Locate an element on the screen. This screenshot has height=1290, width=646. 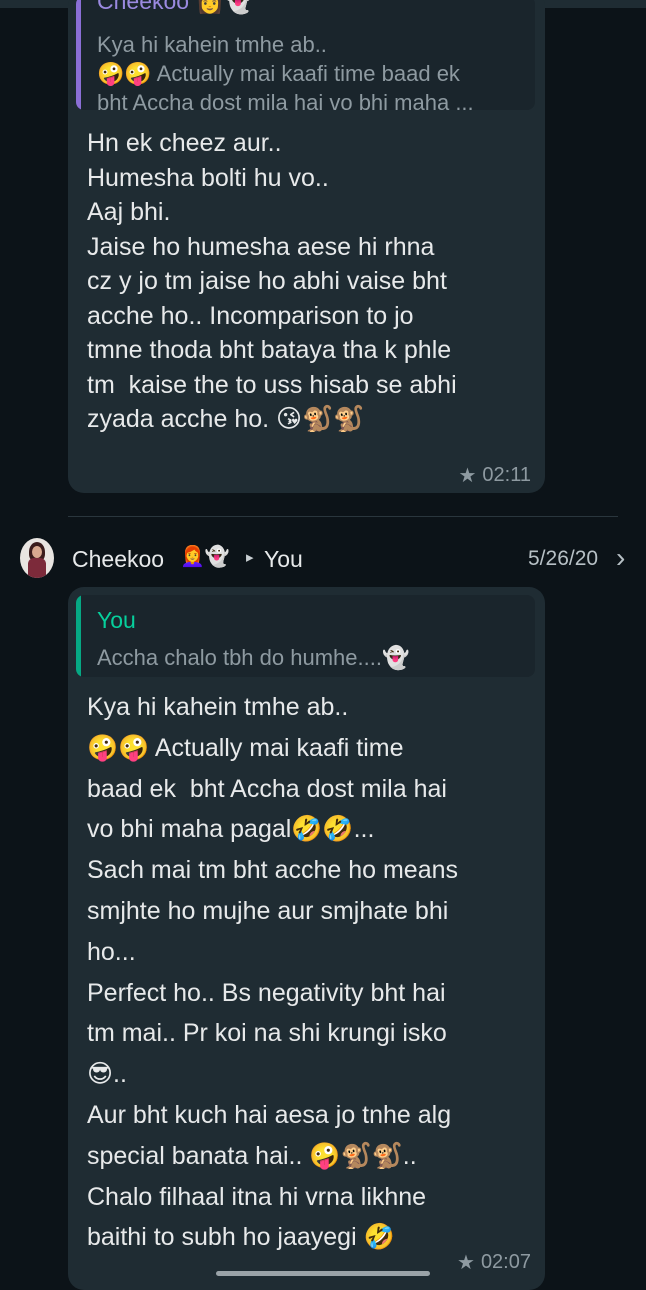
message-date: 5/26/20 is located at coordinates (563, 558).